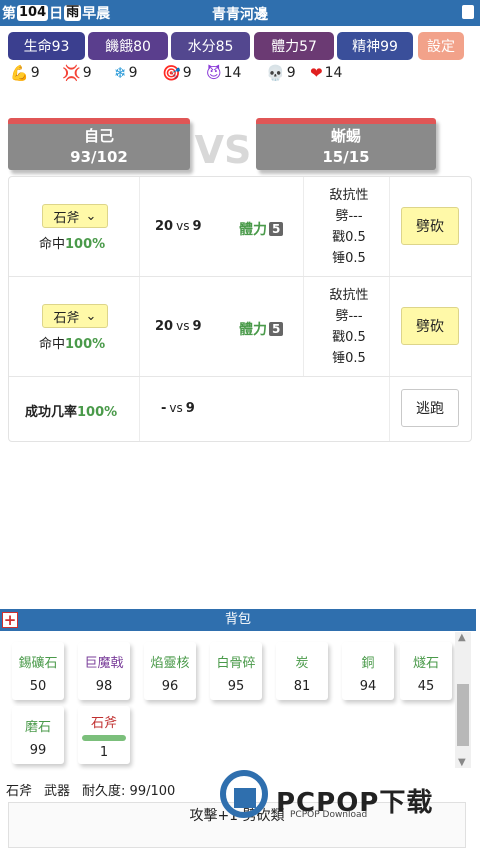 The image size is (480, 853). What do you see at coordinates (236, 686) in the screenshot?
I see `item-count: 95` at bounding box center [236, 686].